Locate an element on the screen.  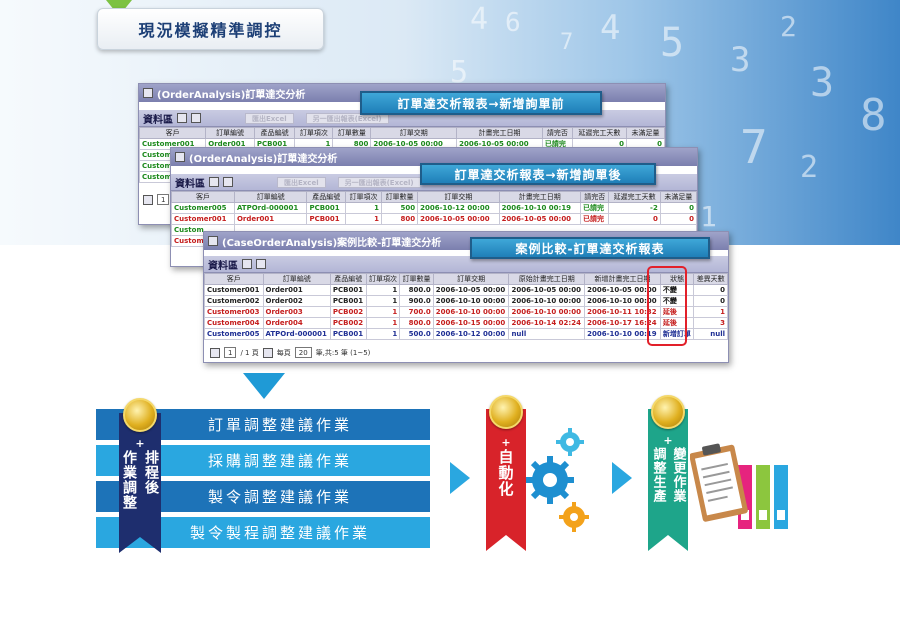
cell: Order003 is located at coordinates (296, 312).